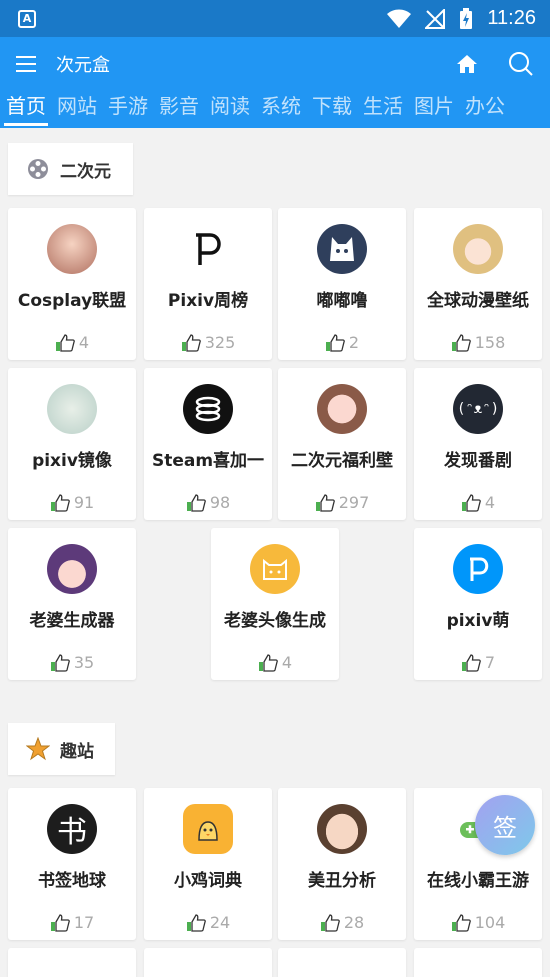 Image resolution: width=550 pixels, height=977 pixels. I want to click on tab-office: 办公, so click(485, 109).